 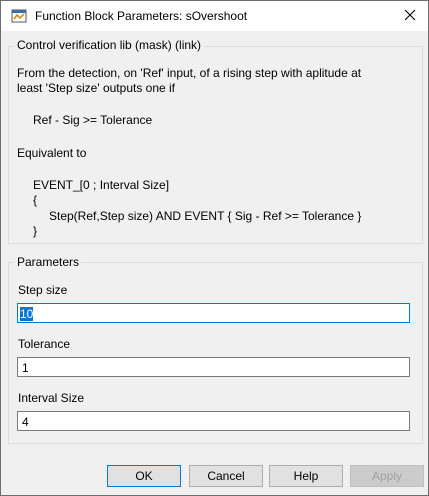 I want to click on simulink-icon, so click(x=19, y=16).